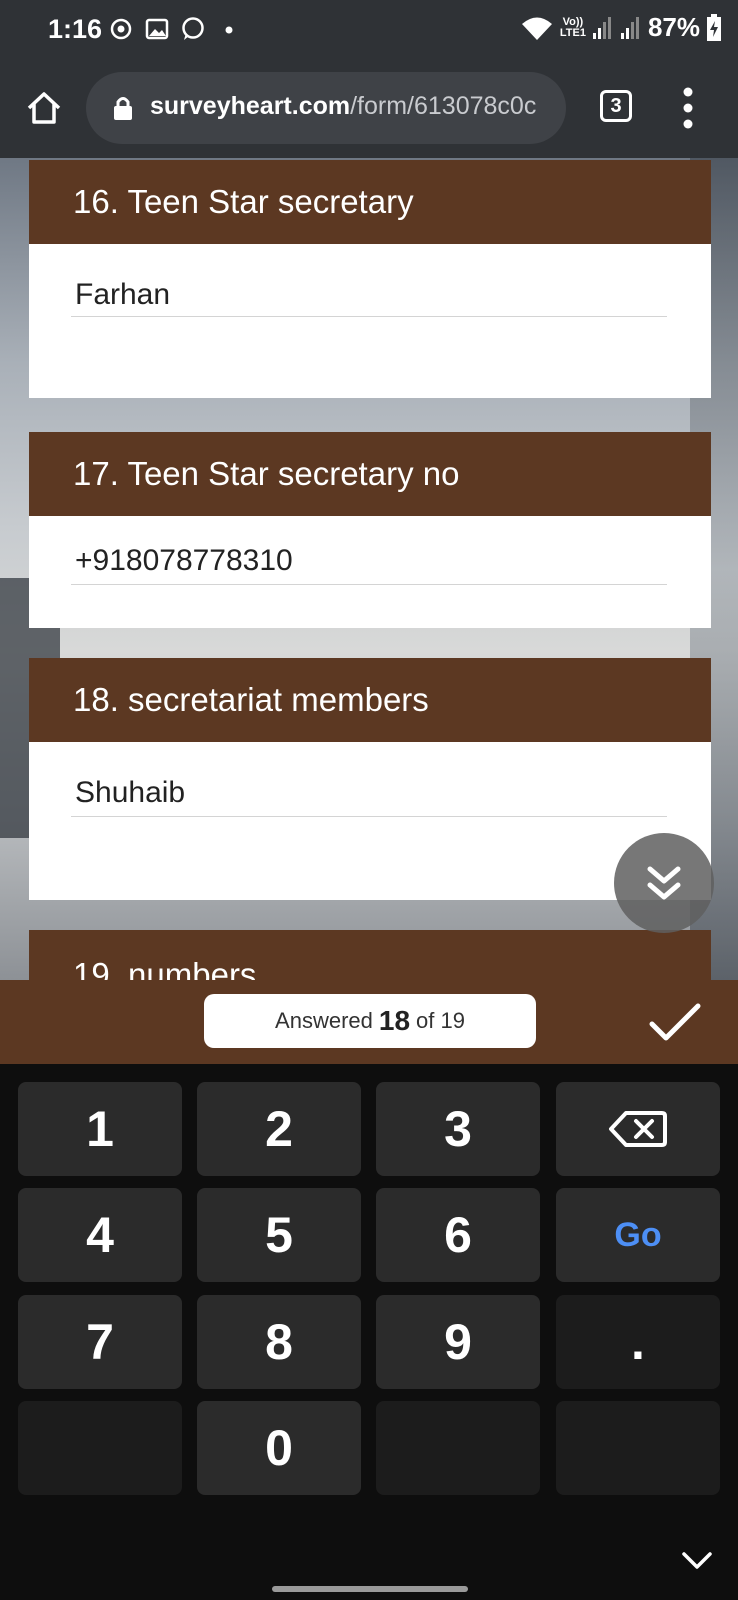 The width and height of the screenshot is (738, 1600). I want to click on question-card-17: 17. Teen Star secretary no +918078778310, so click(370, 530).